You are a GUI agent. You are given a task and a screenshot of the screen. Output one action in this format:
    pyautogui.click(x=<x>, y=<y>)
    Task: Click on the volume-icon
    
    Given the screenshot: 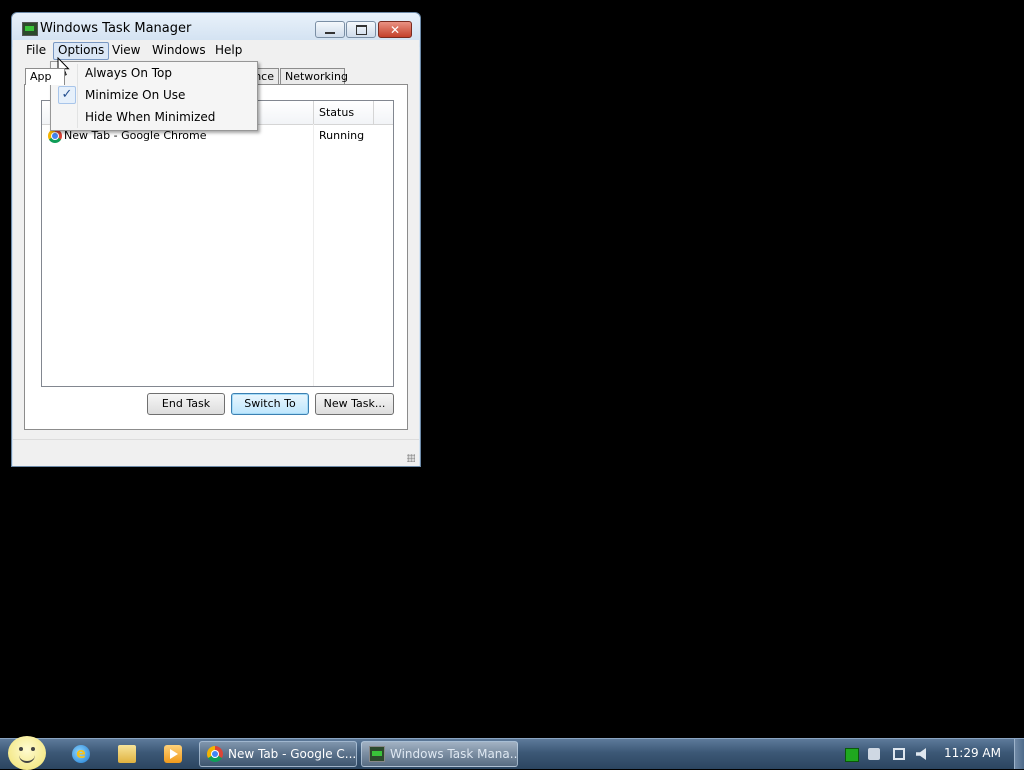 What is the action you would take?
    pyautogui.click(x=921, y=754)
    